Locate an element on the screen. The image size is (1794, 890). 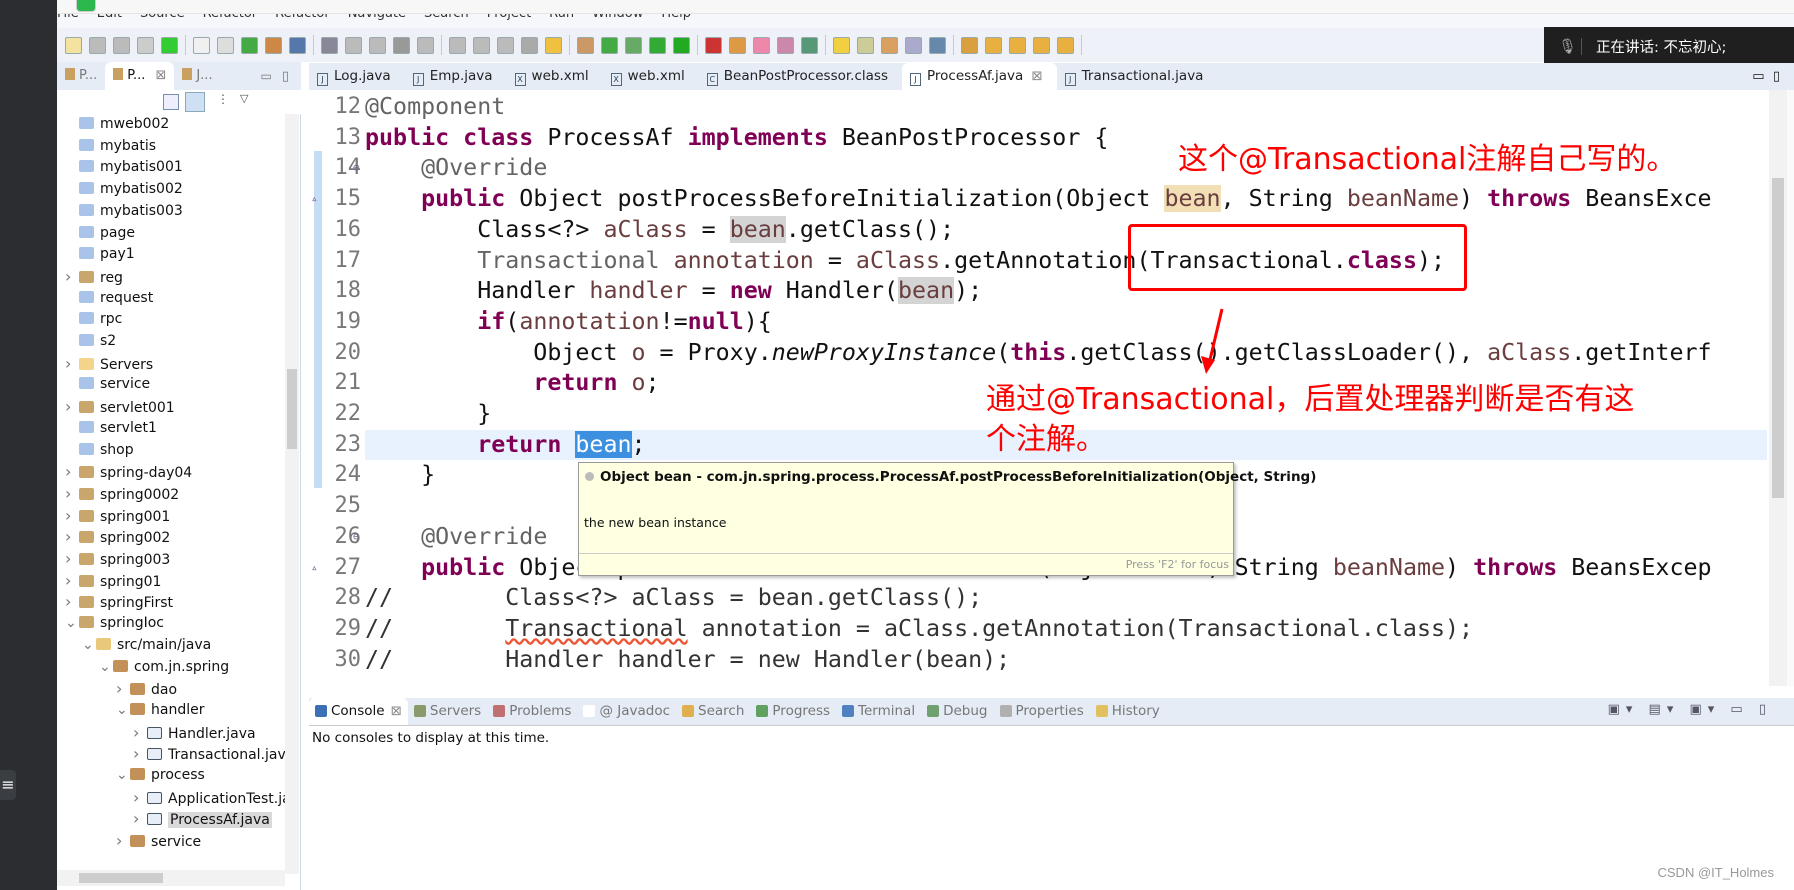
tree-item: › servlet001 is located at coordinates (120, 407).